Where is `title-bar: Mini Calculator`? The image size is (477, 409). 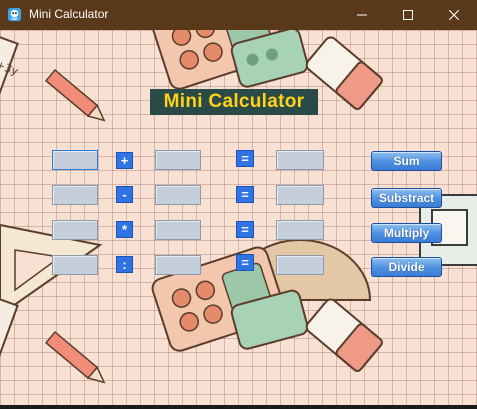
title-bar: Mini Calculator is located at coordinates (238, 15).